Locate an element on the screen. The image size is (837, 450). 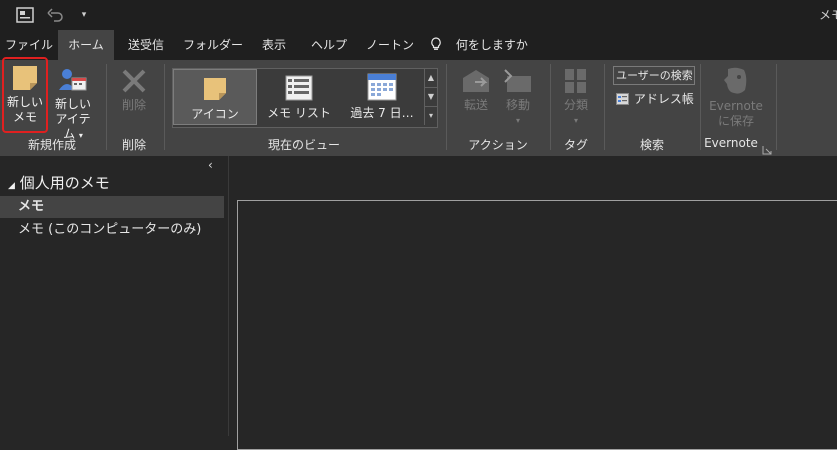
tell-me-box: 何をしますか is located at coordinates (480, 45).